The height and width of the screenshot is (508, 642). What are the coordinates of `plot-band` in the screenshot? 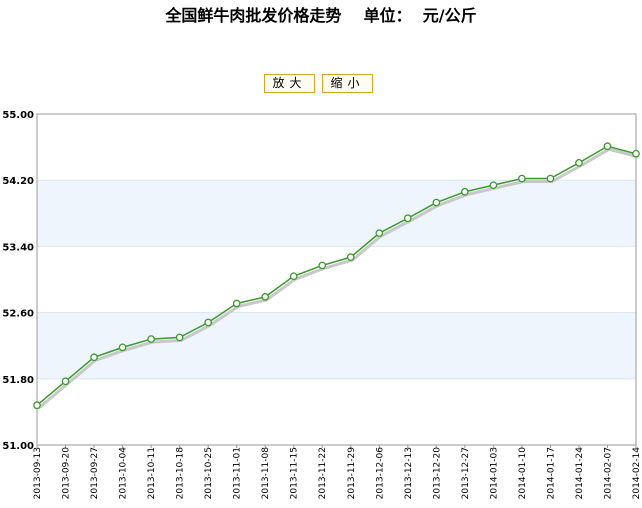 It's located at (336, 213).